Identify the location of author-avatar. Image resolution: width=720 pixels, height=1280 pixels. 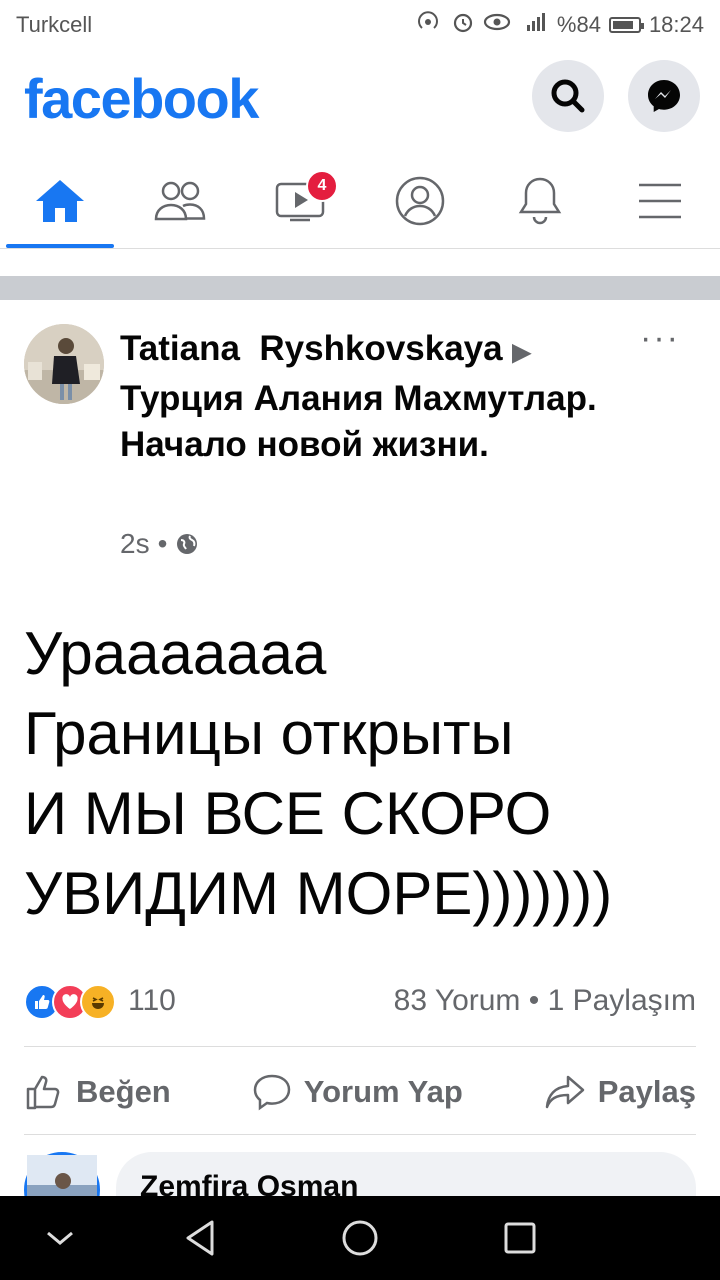
(64, 364).